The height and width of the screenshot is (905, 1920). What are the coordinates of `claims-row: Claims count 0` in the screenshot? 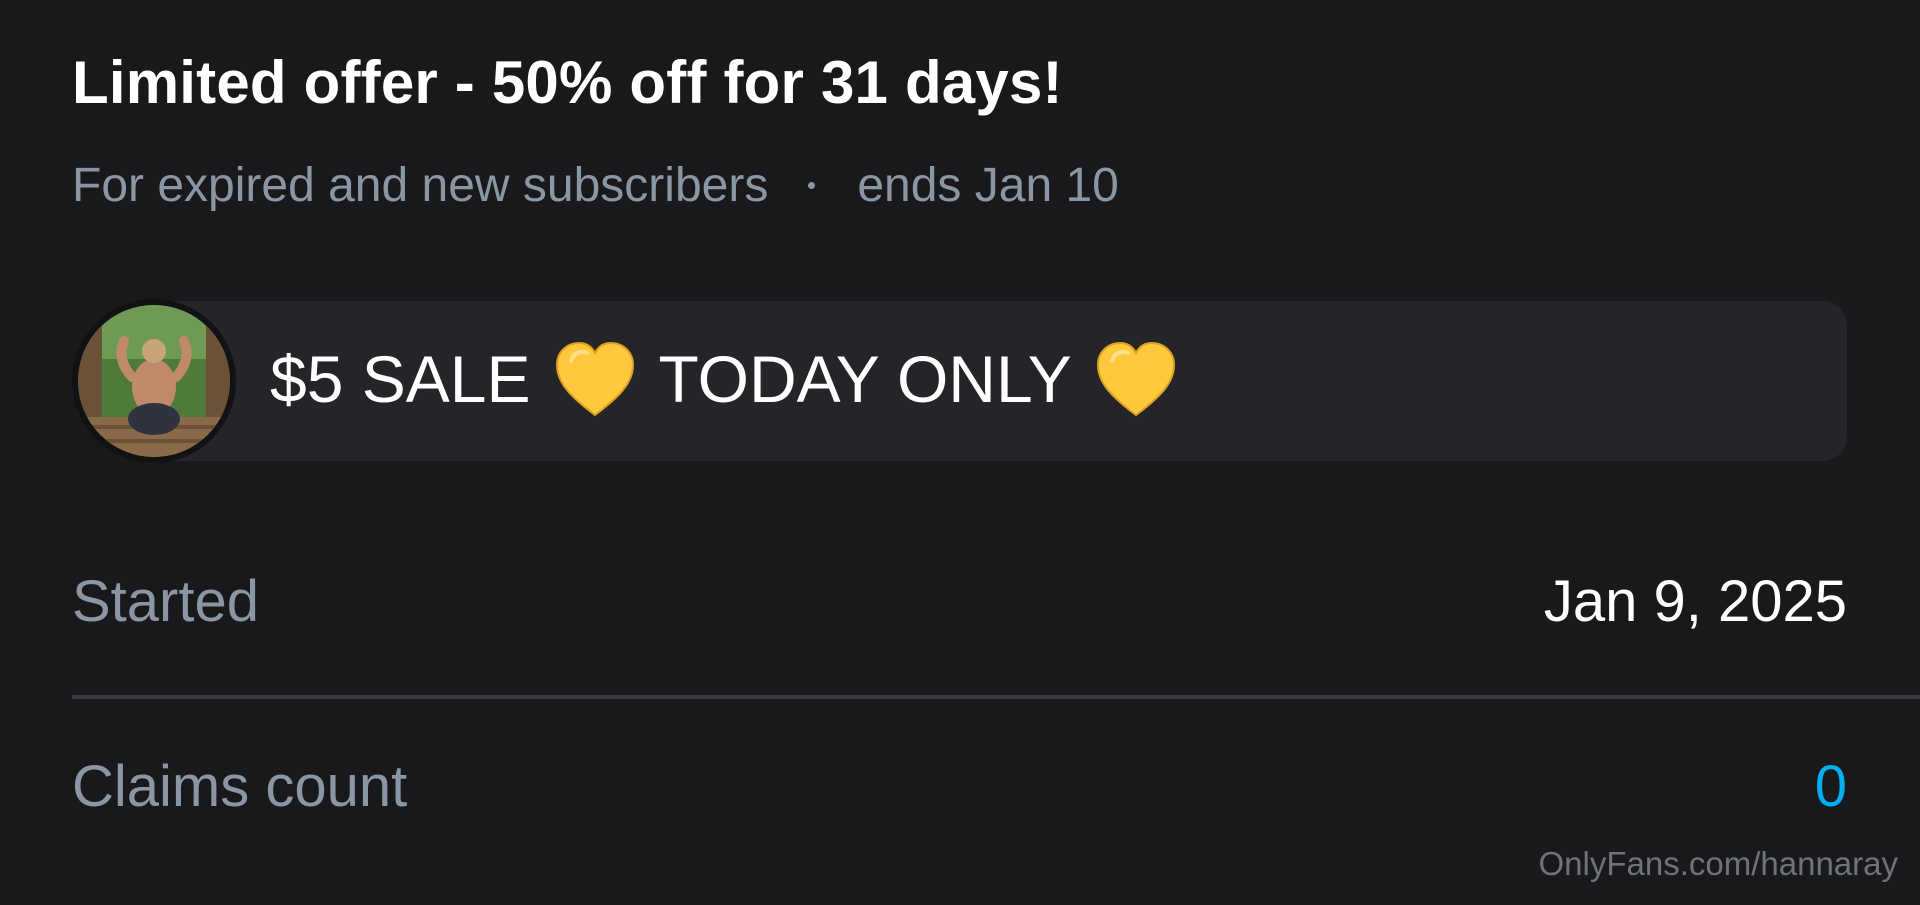 It's located at (959, 786).